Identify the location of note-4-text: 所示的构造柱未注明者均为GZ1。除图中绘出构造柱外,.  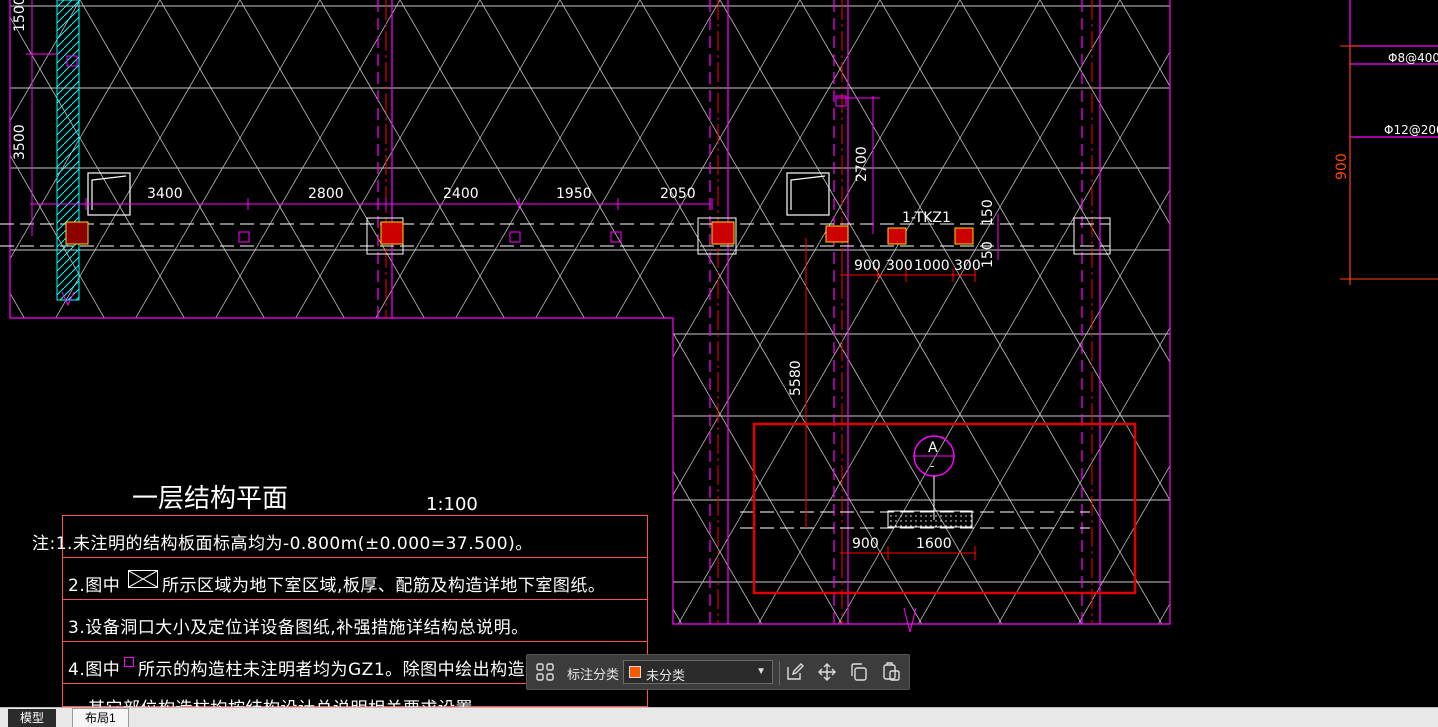
(352, 670).